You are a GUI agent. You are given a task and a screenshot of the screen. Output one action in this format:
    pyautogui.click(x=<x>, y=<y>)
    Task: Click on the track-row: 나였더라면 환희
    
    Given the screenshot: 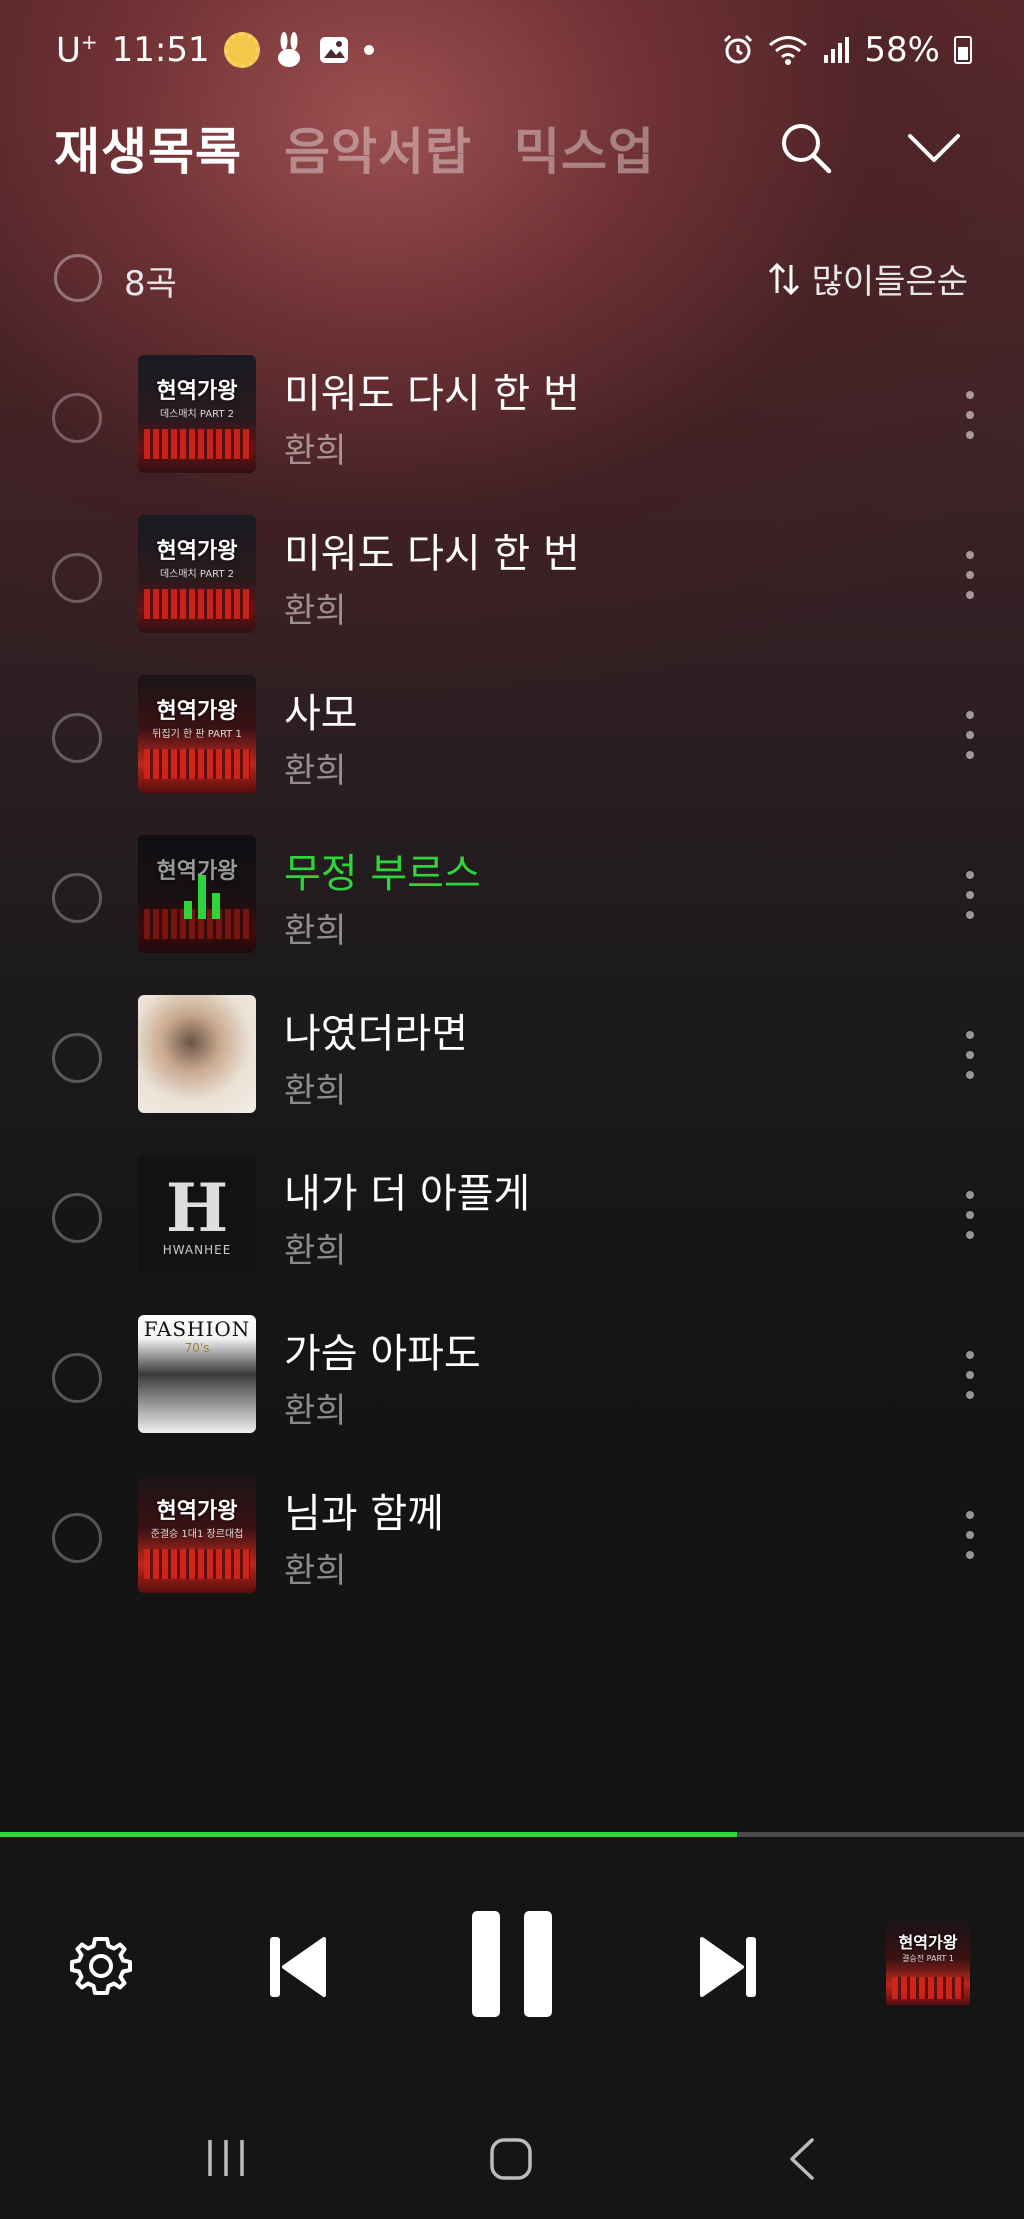 What is the action you would take?
    pyautogui.click(x=512, y=1065)
    